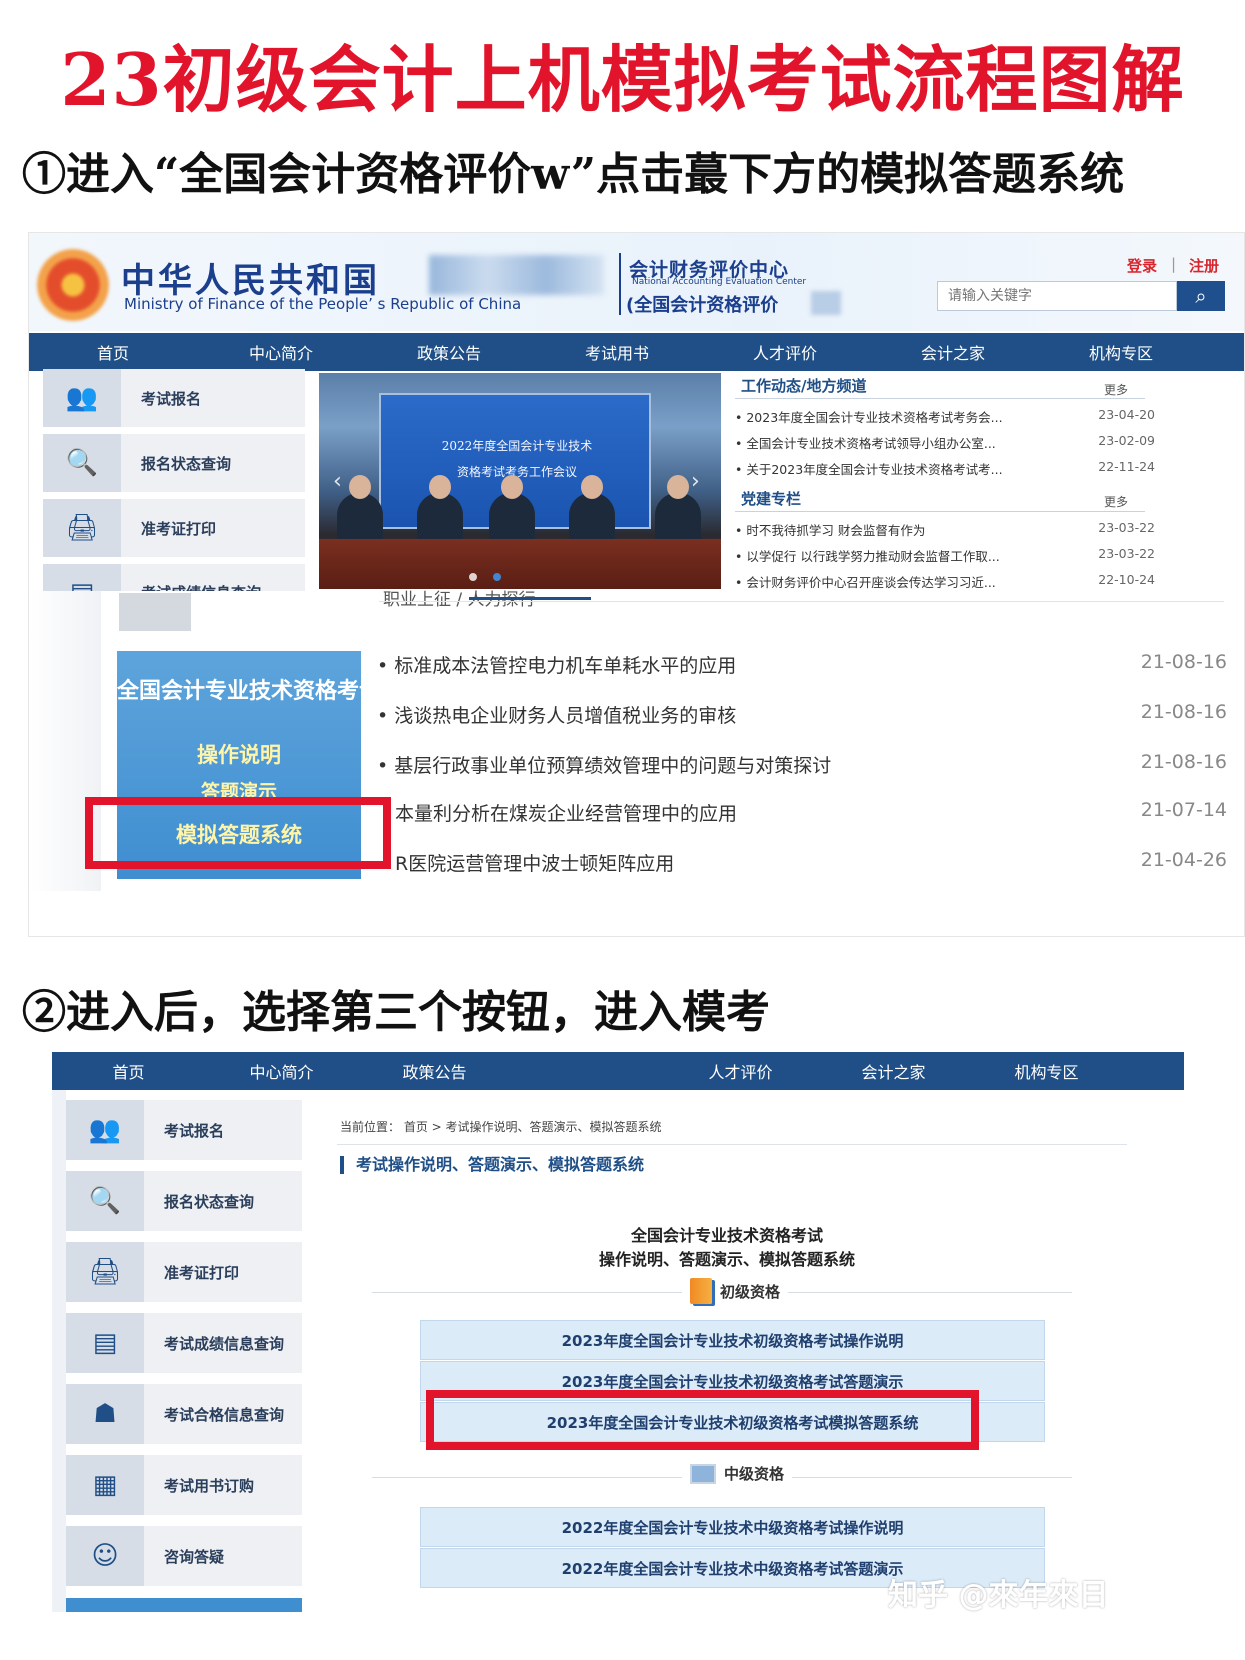 Image resolution: width=1245 pixels, height=1660 pixels. What do you see at coordinates (802, 664) in the screenshot?
I see `article-item: • 标准成本法管控电力机车单耗水平的应用 21-08-16` at bounding box center [802, 664].